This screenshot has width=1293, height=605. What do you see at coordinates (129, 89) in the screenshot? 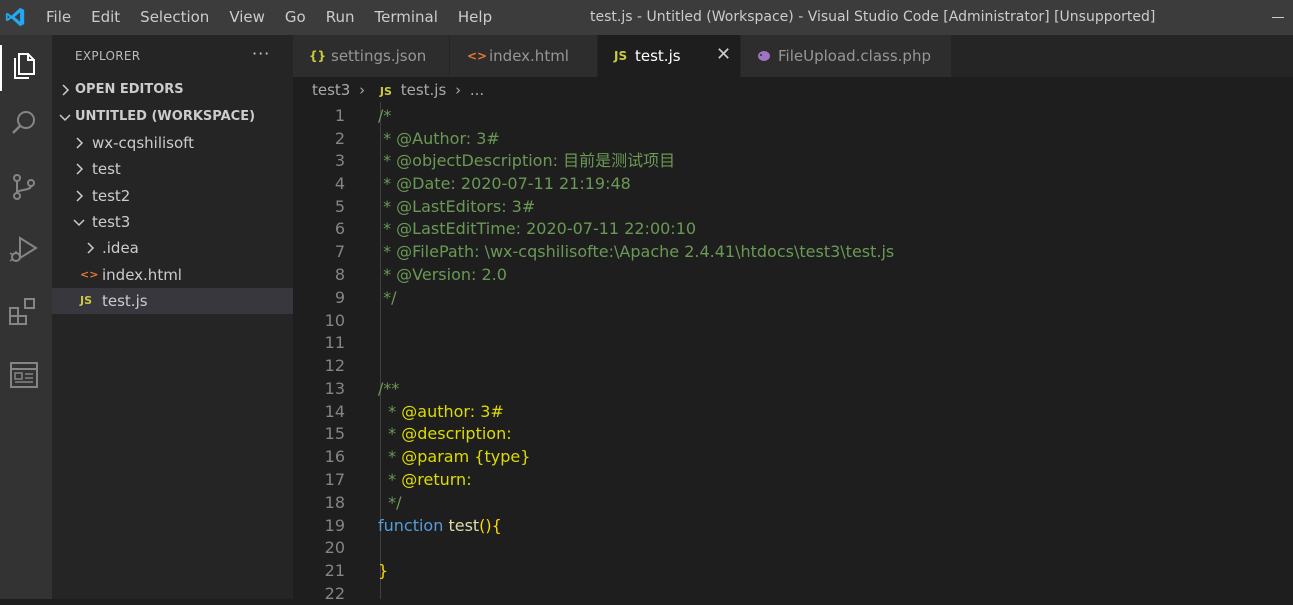
I see `open-editors-label: OPEN EDITORS` at bounding box center [129, 89].